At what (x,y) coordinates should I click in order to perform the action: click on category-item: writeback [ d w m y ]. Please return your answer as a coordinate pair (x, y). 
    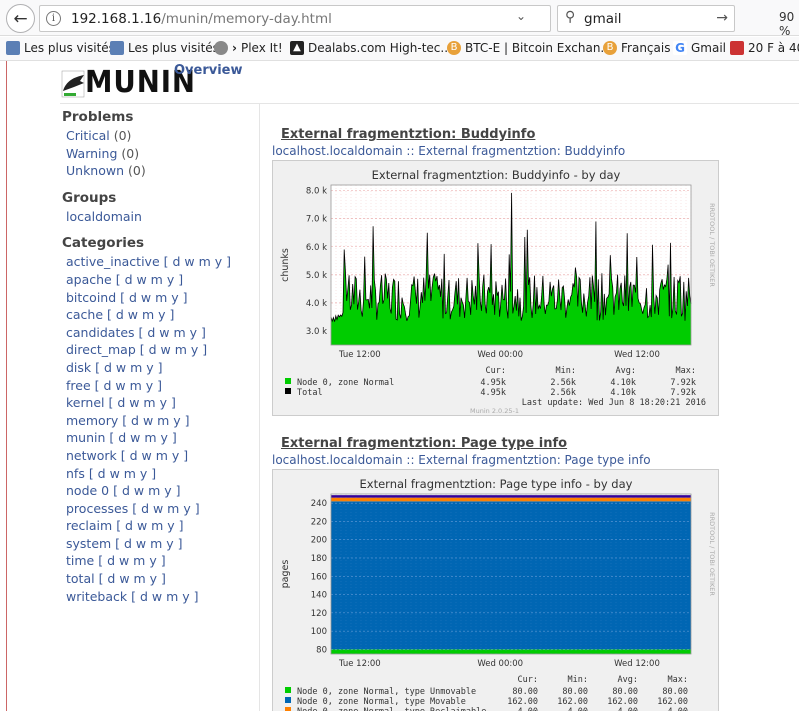
    Looking at the image, I should click on (159, 597).